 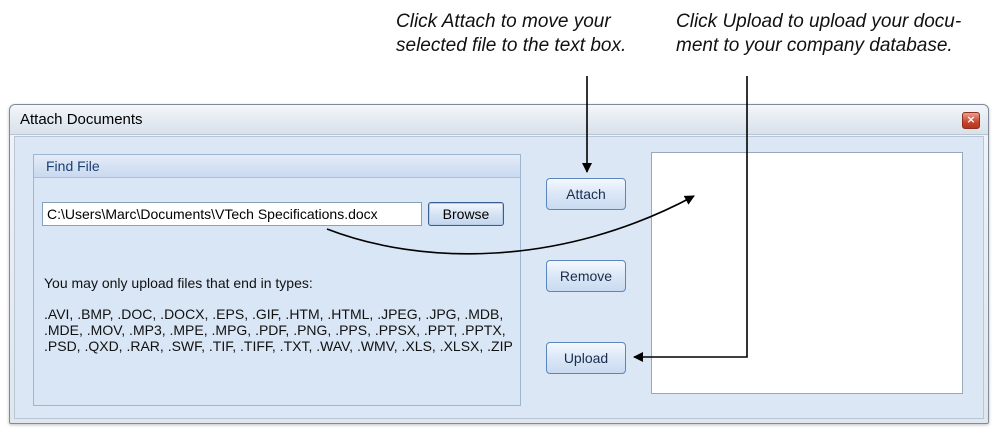 What do you see at coordinates (510, 225) in the screenshot?
I see `move-file-arrow` at bounding box center [510, 225].